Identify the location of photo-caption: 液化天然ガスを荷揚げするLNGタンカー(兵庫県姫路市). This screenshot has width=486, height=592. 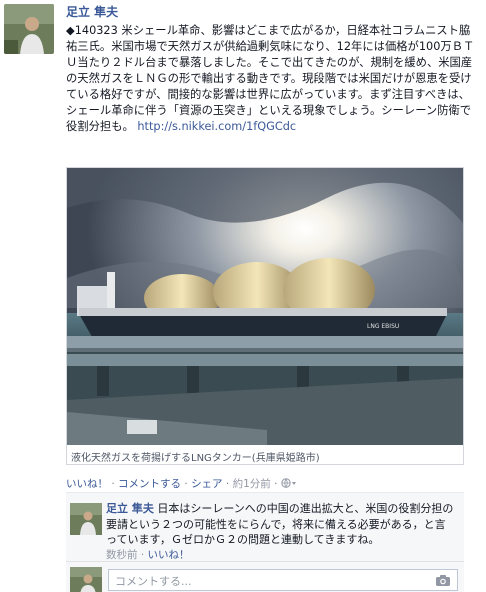
(195, 458).